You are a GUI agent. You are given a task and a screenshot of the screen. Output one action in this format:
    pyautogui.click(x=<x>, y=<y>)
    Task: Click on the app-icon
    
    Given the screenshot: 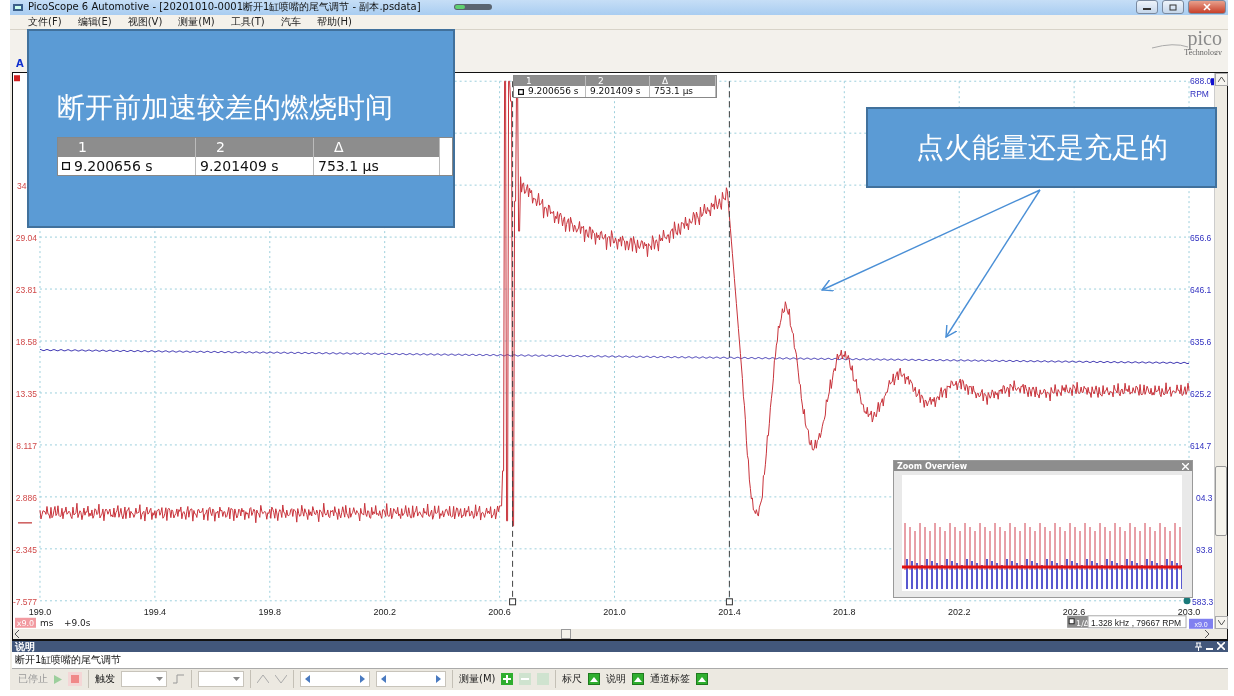 What is the action you would take?
    pyautogui.click(x=18, y=7)
    